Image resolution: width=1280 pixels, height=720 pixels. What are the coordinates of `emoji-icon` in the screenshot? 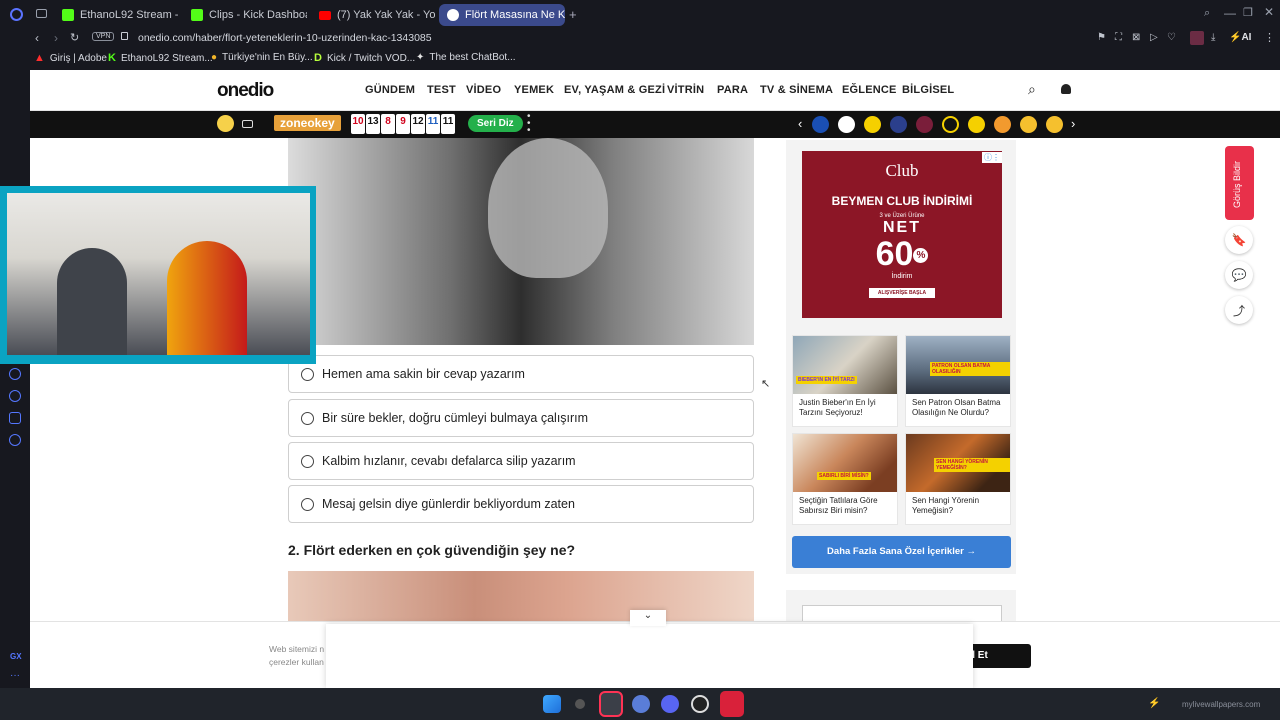 It's located at (225, 123).